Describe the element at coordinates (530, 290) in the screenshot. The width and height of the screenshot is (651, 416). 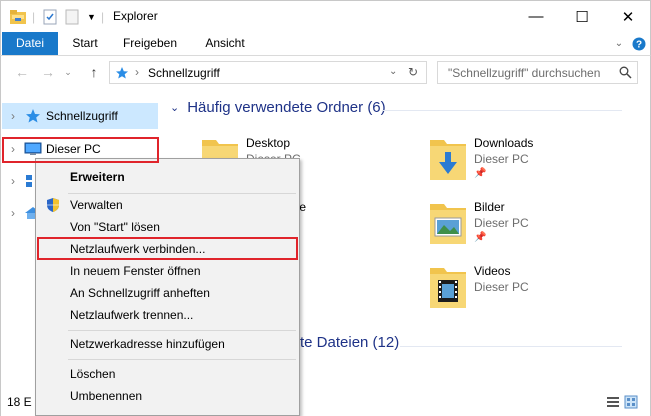
I see `folder-tile-videos: Videos Dieser PC` at that location.